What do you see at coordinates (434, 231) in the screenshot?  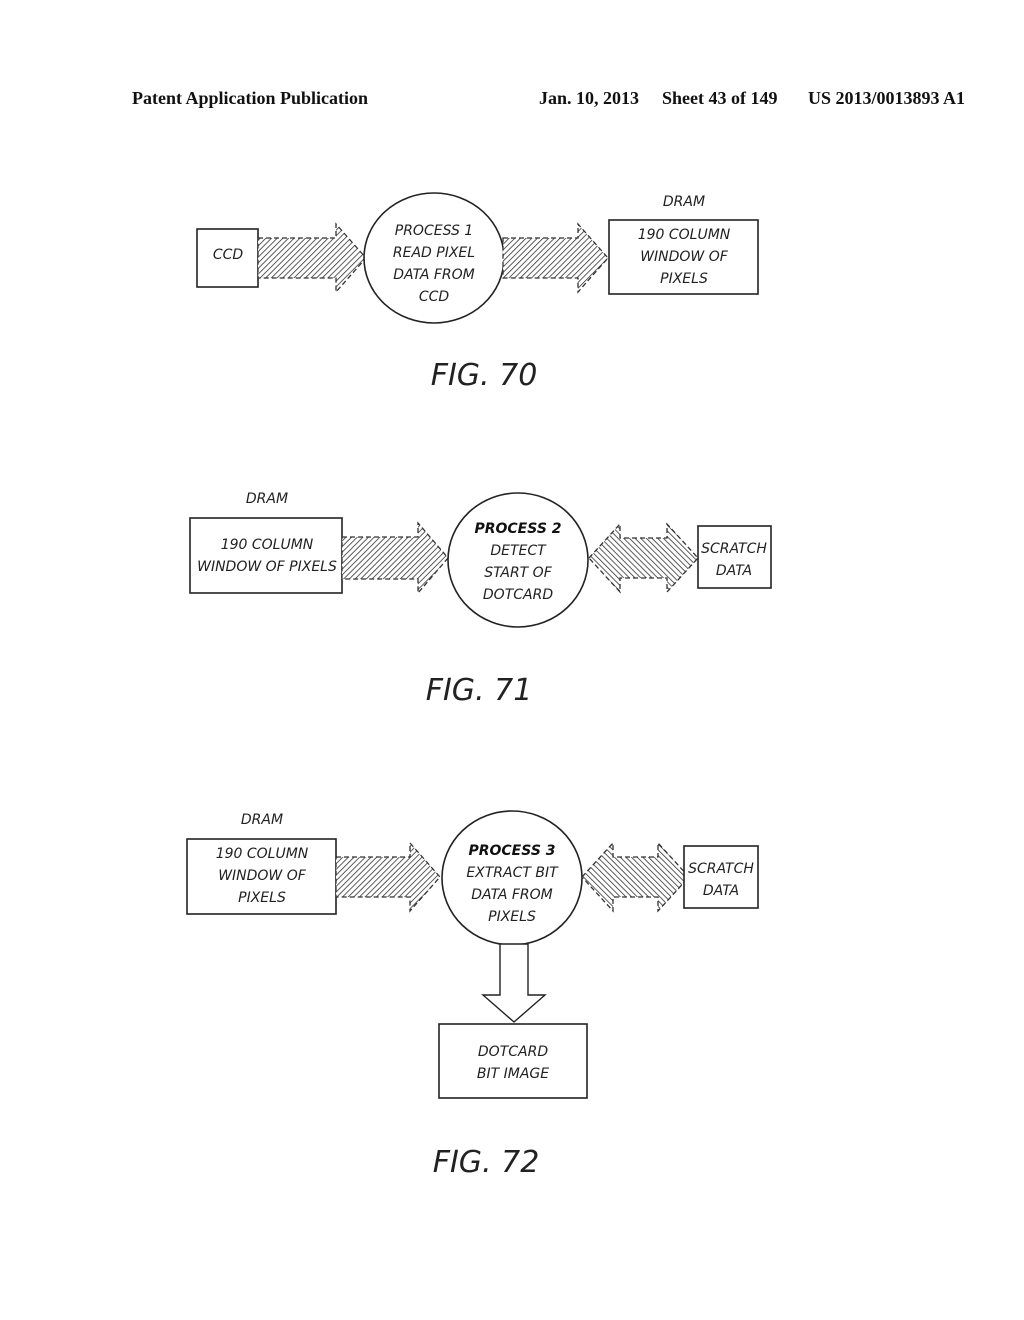 I see `process-text: PROCESS 1` at bounding box center [434, 231].